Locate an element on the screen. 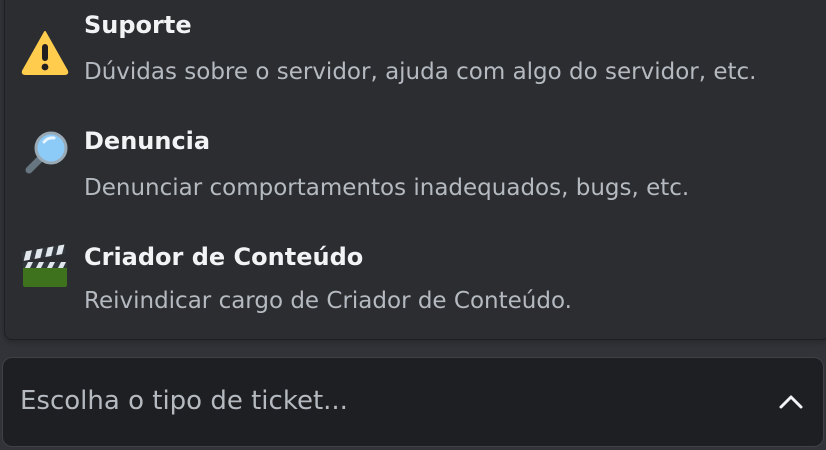 This screenshot has height=450, width=826. option-title: Suporte is located at coordinates (138, 25).